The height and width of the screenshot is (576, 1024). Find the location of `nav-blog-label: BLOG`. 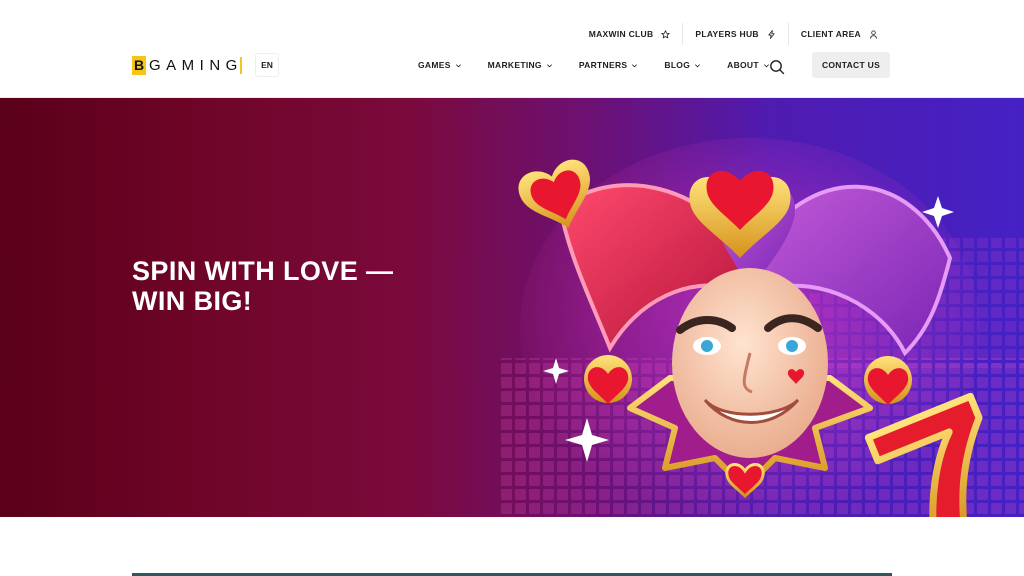

nav-blog-label: BLOG is located at coordinates (677, 65).